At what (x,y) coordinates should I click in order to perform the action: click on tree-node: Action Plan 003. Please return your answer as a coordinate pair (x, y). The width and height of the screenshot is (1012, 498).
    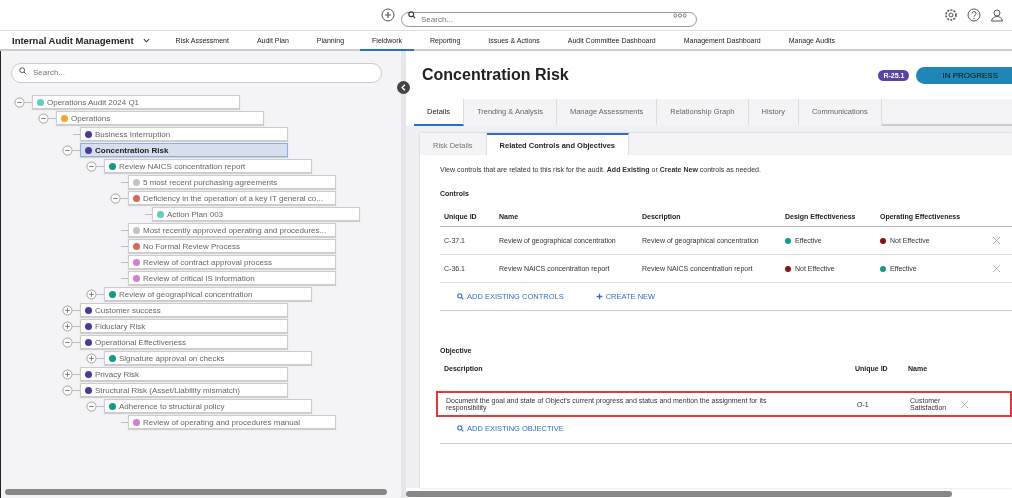
    Looking at the image, I should click on (256, 214).